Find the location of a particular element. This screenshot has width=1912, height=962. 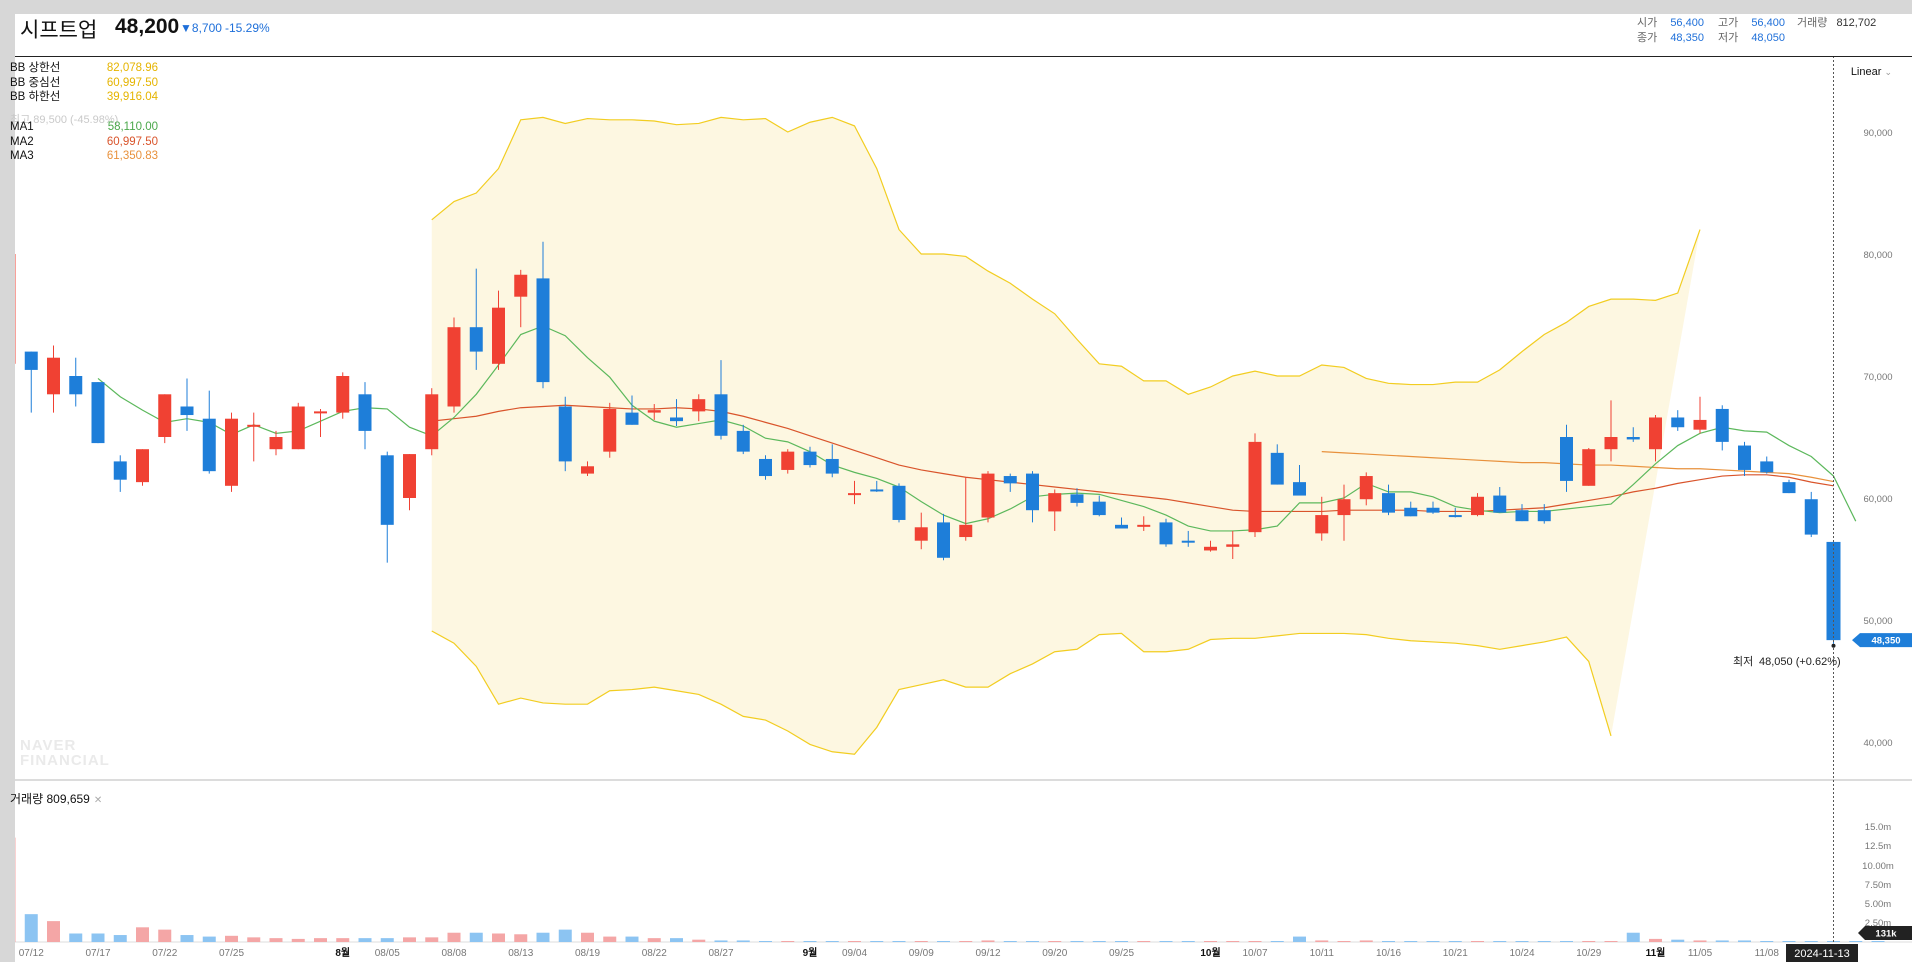

date-axis-label: 10/07 is located at coordinates (1254, 953).